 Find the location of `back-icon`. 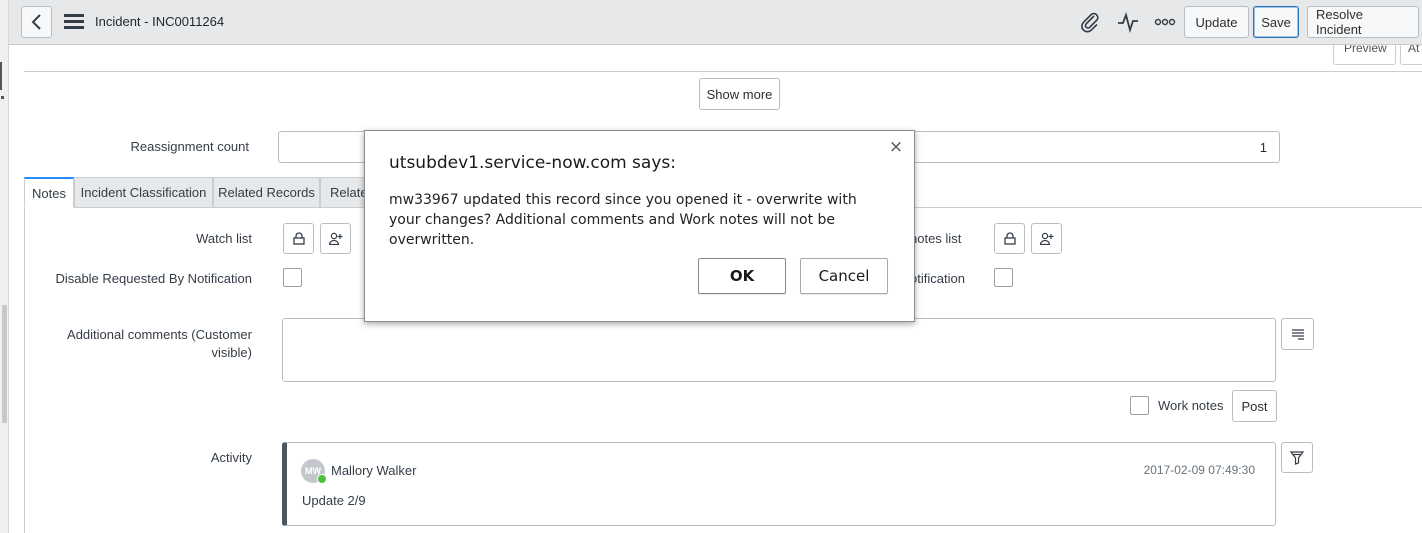

back-icon is located at coordinates (36, 22).